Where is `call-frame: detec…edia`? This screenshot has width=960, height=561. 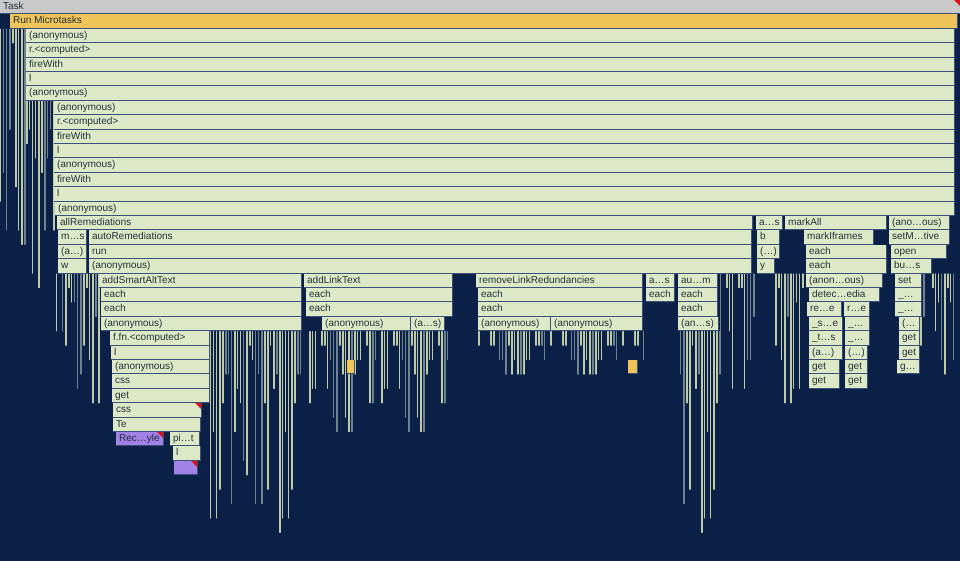 call-frame: detec…edia is located at coordinates (844, 295).